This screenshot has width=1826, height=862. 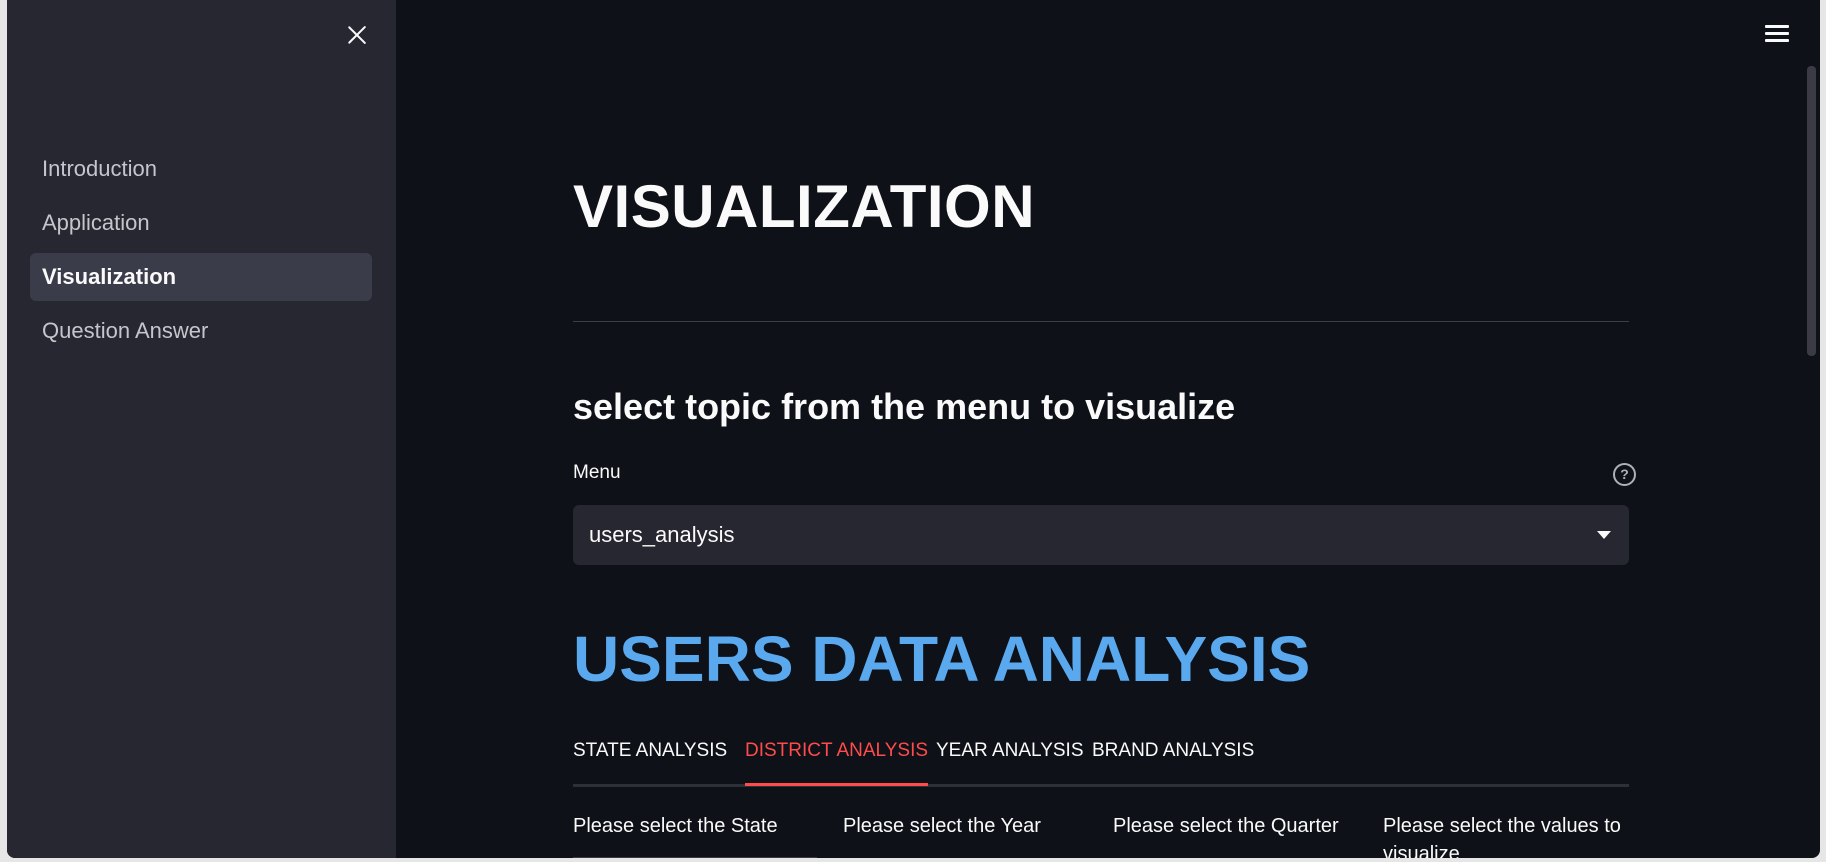 What do you see at coordinates (1604, 535) in the screenshot?
I see `chevron-down-icon` at bounding box center [1604, 535].